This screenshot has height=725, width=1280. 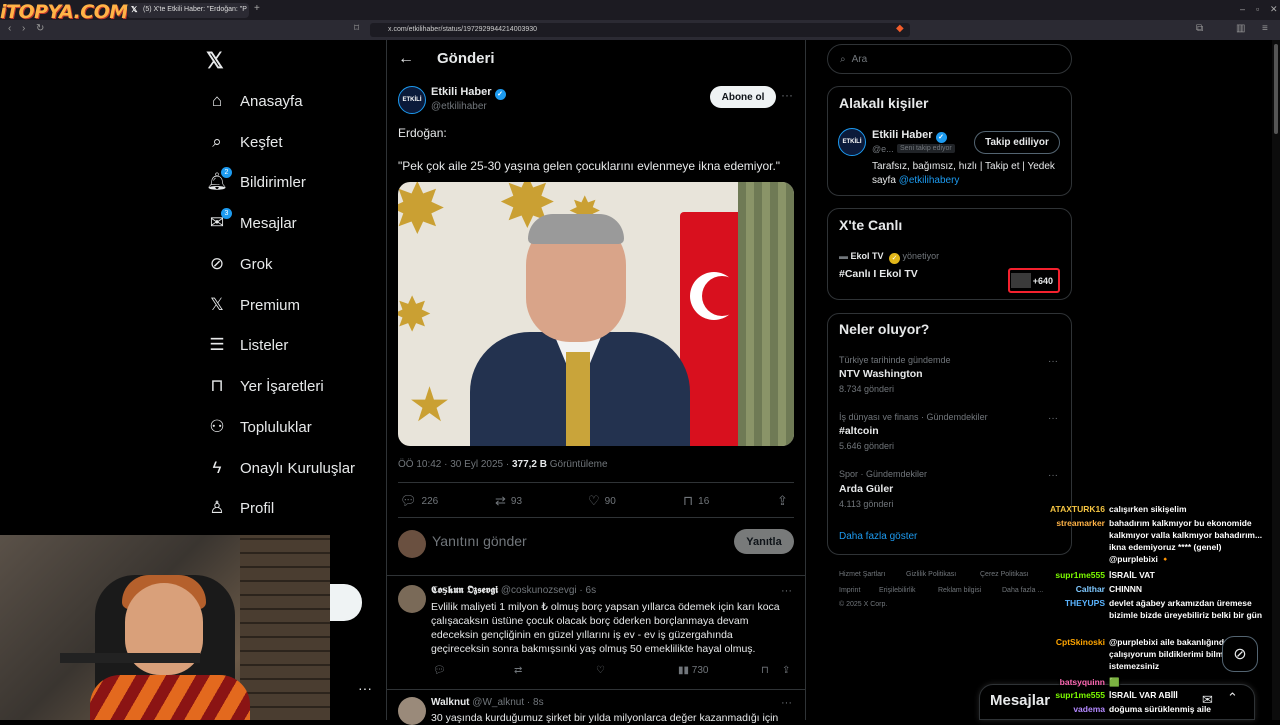 What do you see at coordinates (764, 541) in the screenshot?
I see `reply-button: Yanıtla` at bounding box center [764, 541].